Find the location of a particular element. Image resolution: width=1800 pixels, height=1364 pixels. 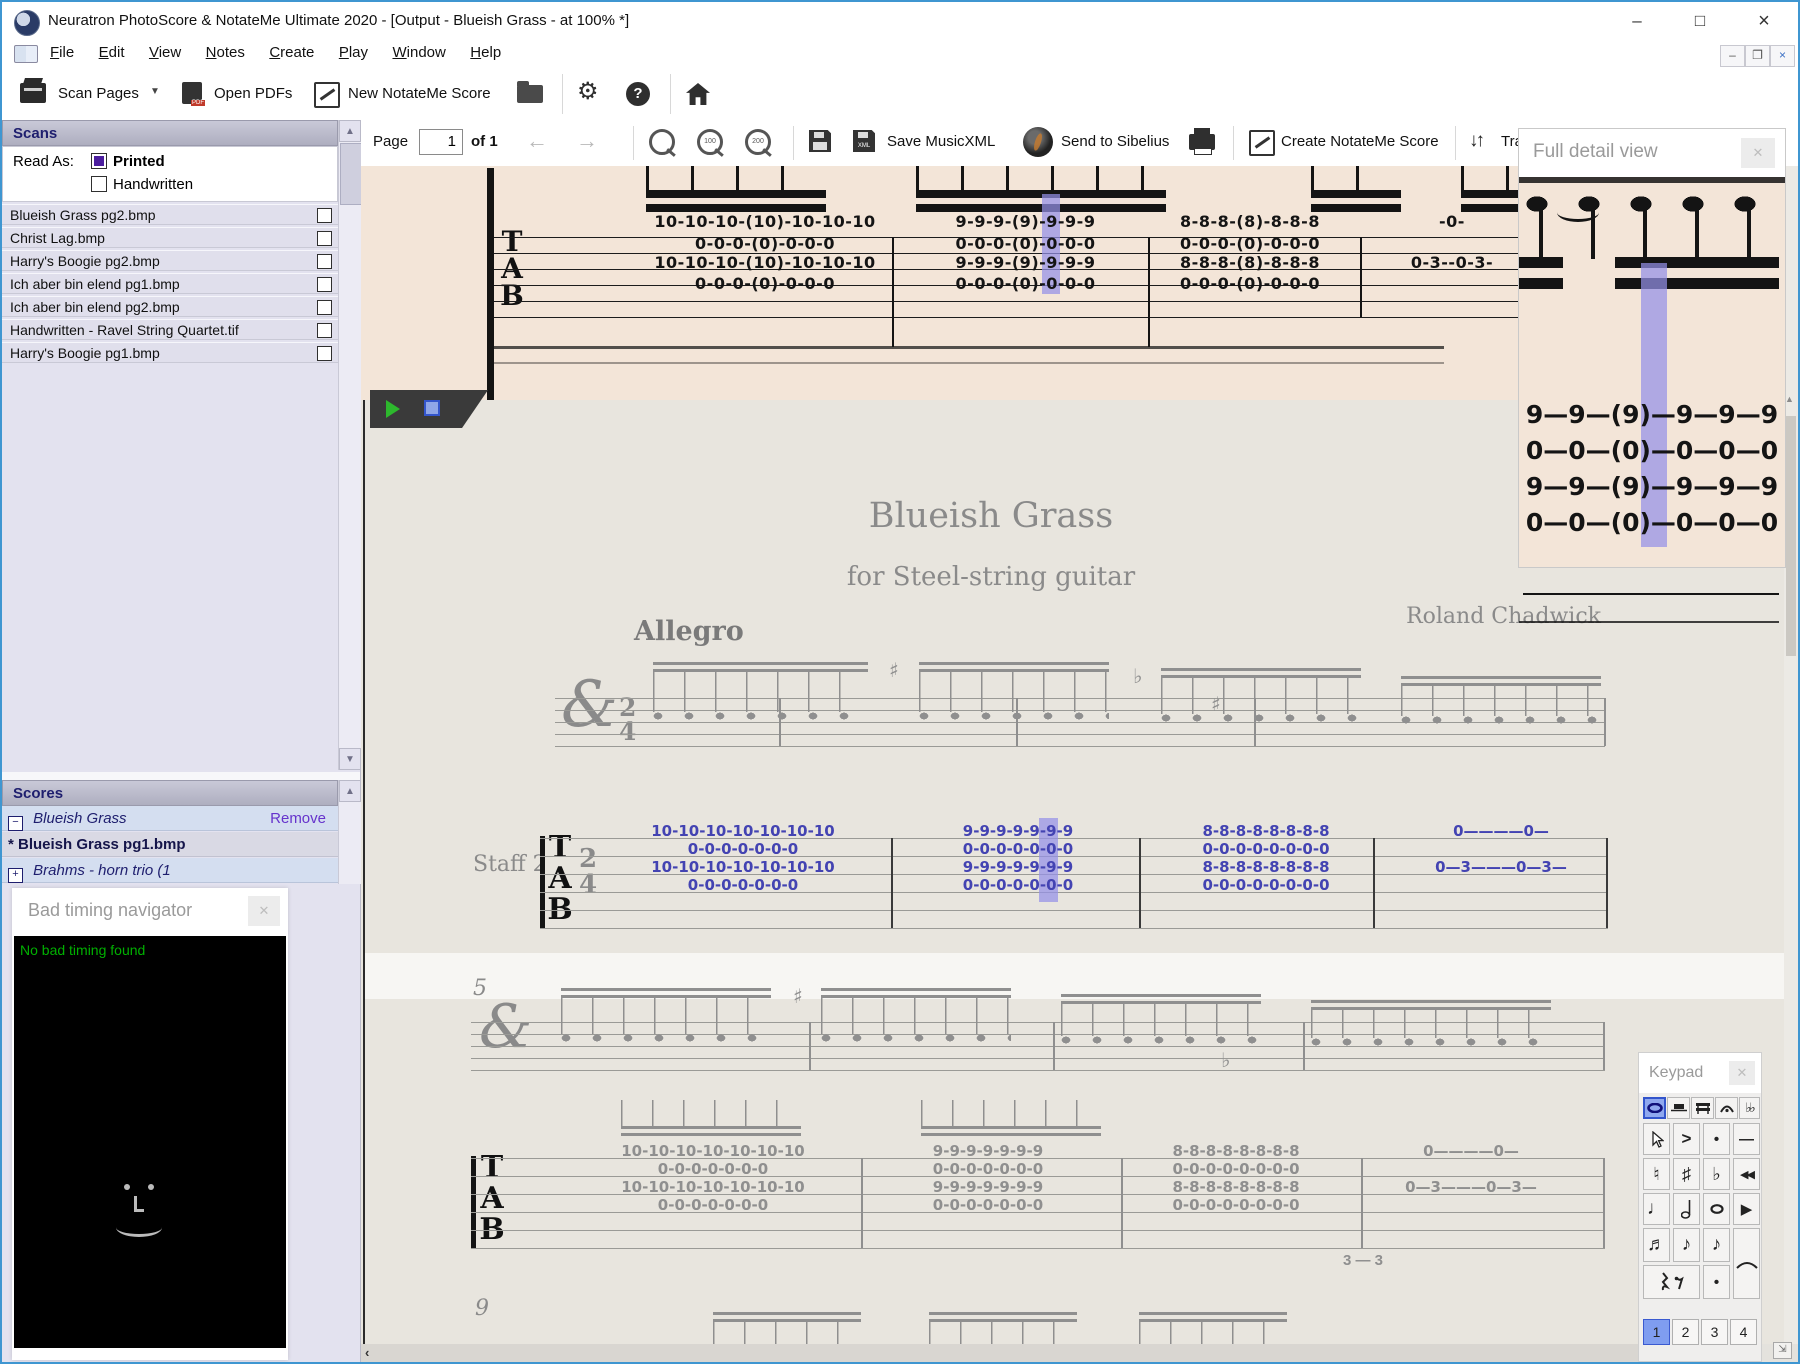

zoom-icon is located at coordinates (662, 142).